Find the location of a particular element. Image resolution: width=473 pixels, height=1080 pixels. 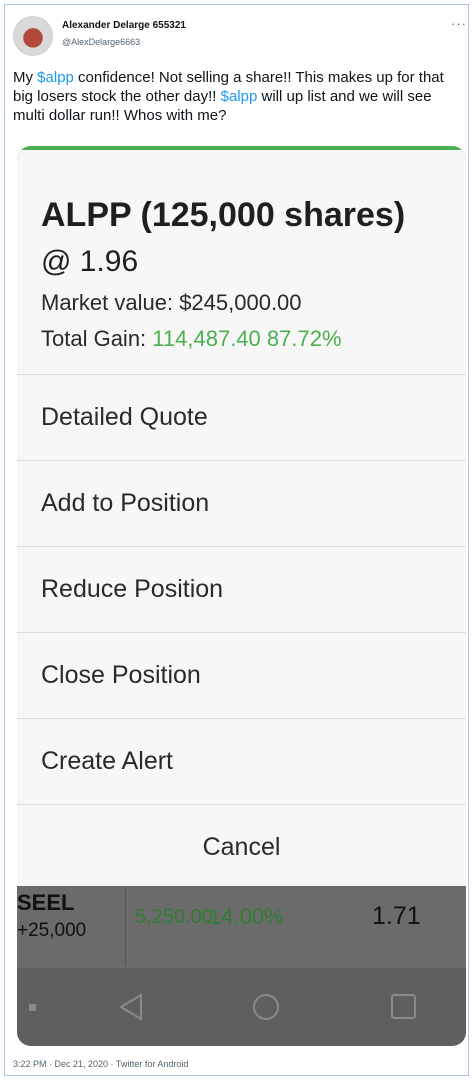

market-value: Market value: $245,000.00 is located at coordinates (171, 303).